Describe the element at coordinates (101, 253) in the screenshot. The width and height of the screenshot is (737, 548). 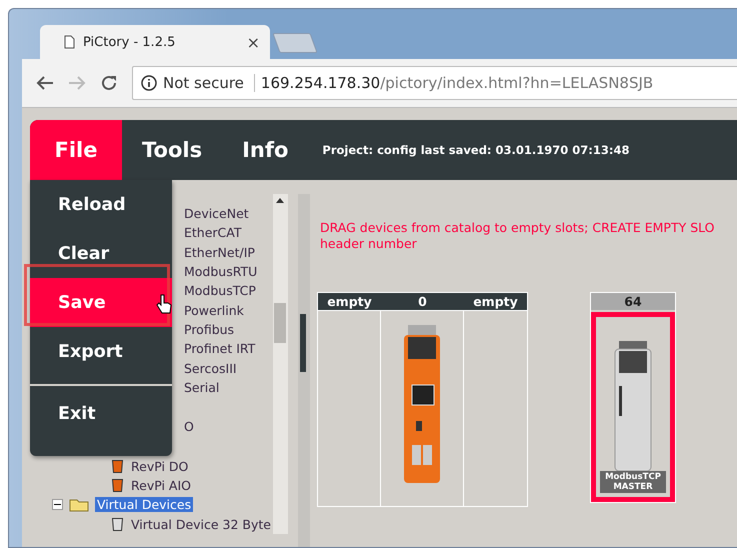
I see `menu-item: Clear` at that location.